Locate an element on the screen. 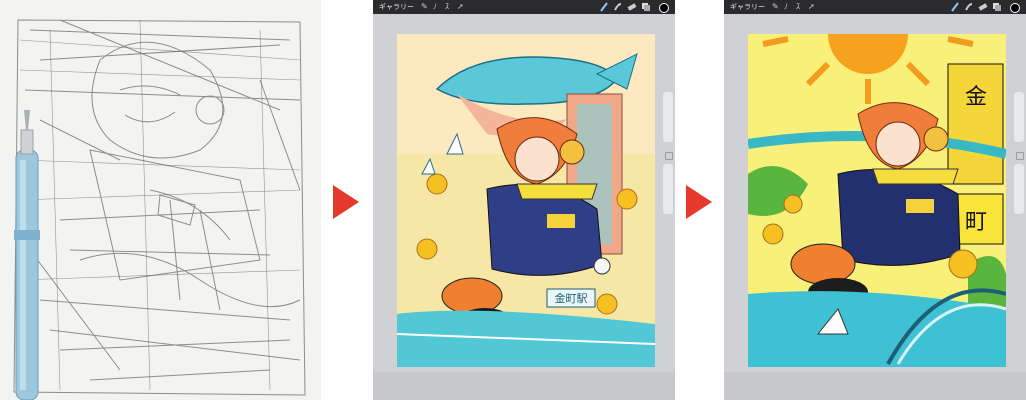 This screenshot has height=400, width=1026. building-sign-1: 金 is located at coordinates (976, 97).